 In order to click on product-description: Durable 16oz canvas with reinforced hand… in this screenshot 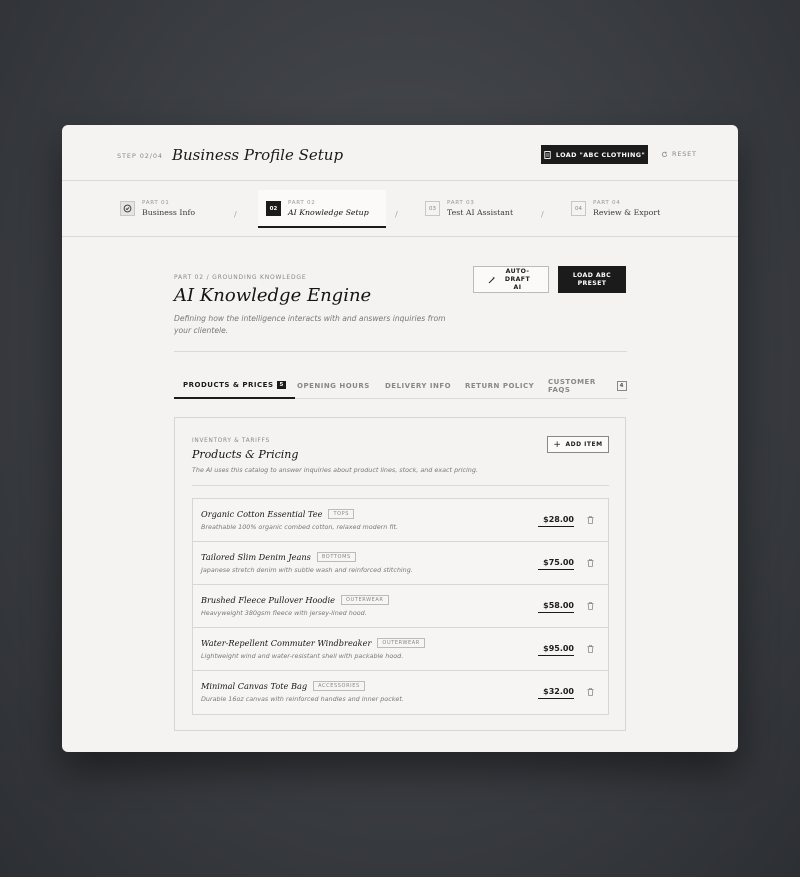, I will do `click(302, 699)`.